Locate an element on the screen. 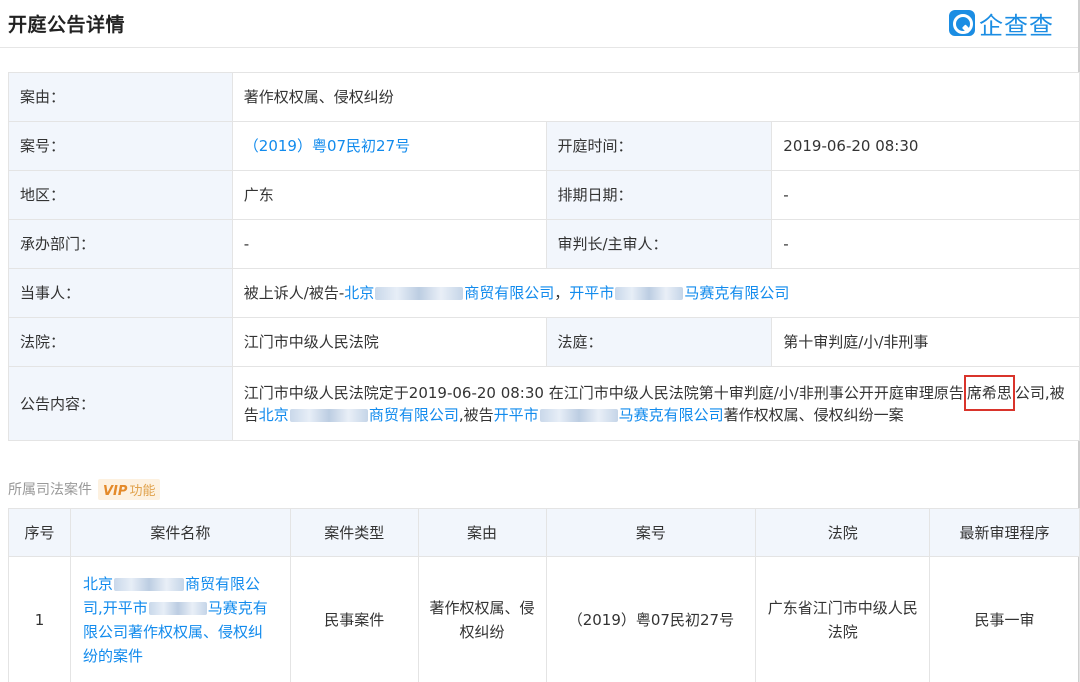 The width and height of the screenshot is (1080, 682). cell-case-name: 北京 商贸有限公司,开平市 马赛克有限公司著作权权属、侵权纠纷的案件 is located at coordinates (180, 619).